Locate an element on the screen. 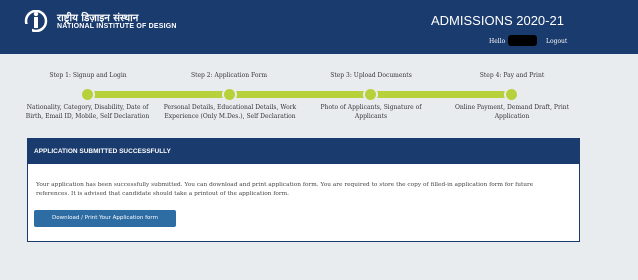 The height and width of the screenshot is (280, 638). step-2-marker is located at coordinates (229, 94).